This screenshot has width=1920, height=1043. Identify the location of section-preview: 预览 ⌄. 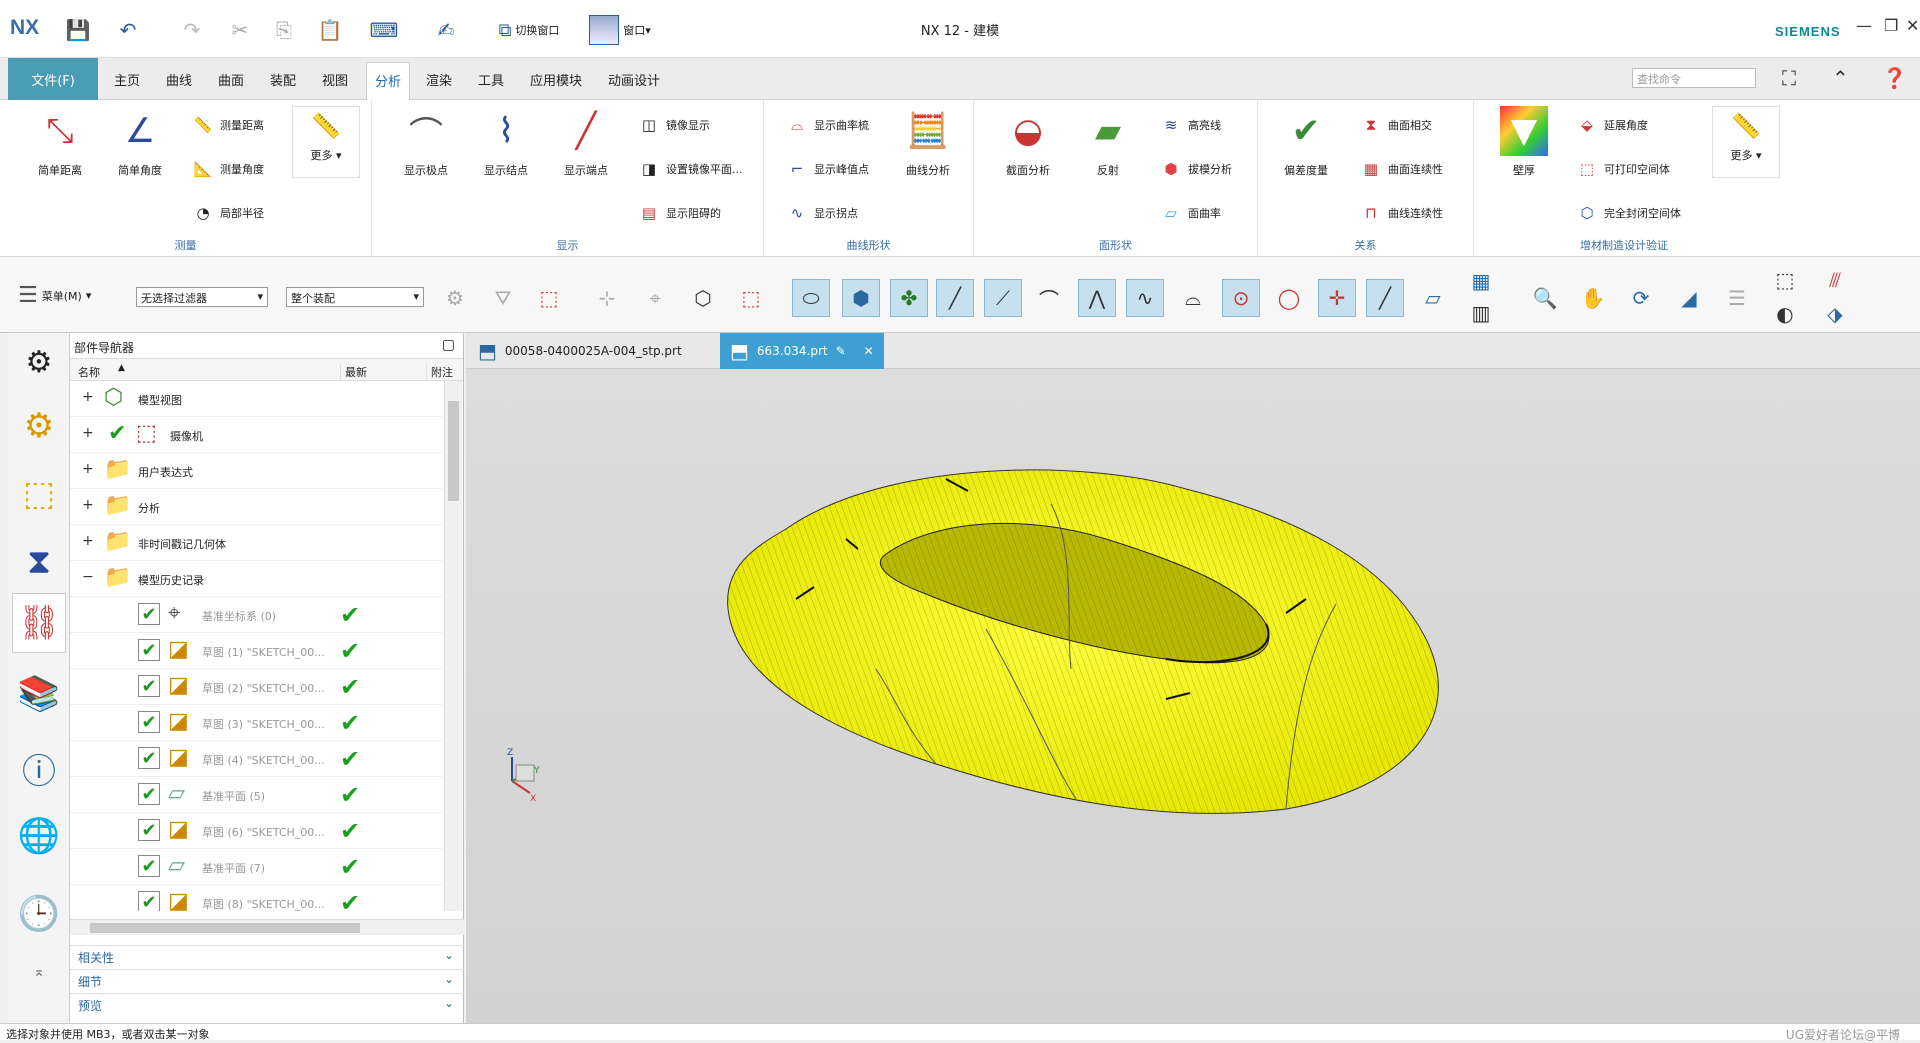
(267, 1004).